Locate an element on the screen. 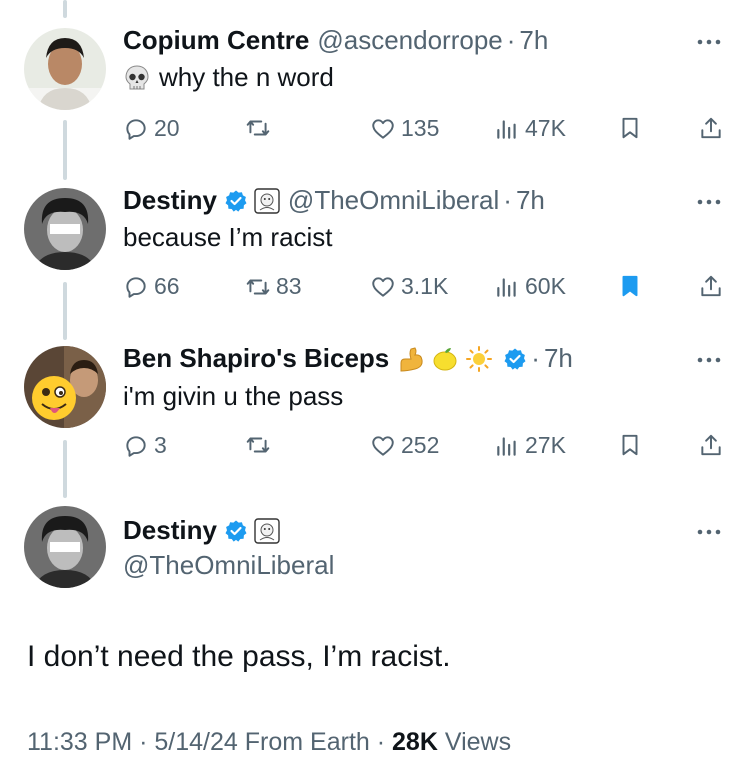 The height and width of the screenshot is (774, 750). reply-count: 3 is located at coordinates (160, 445).